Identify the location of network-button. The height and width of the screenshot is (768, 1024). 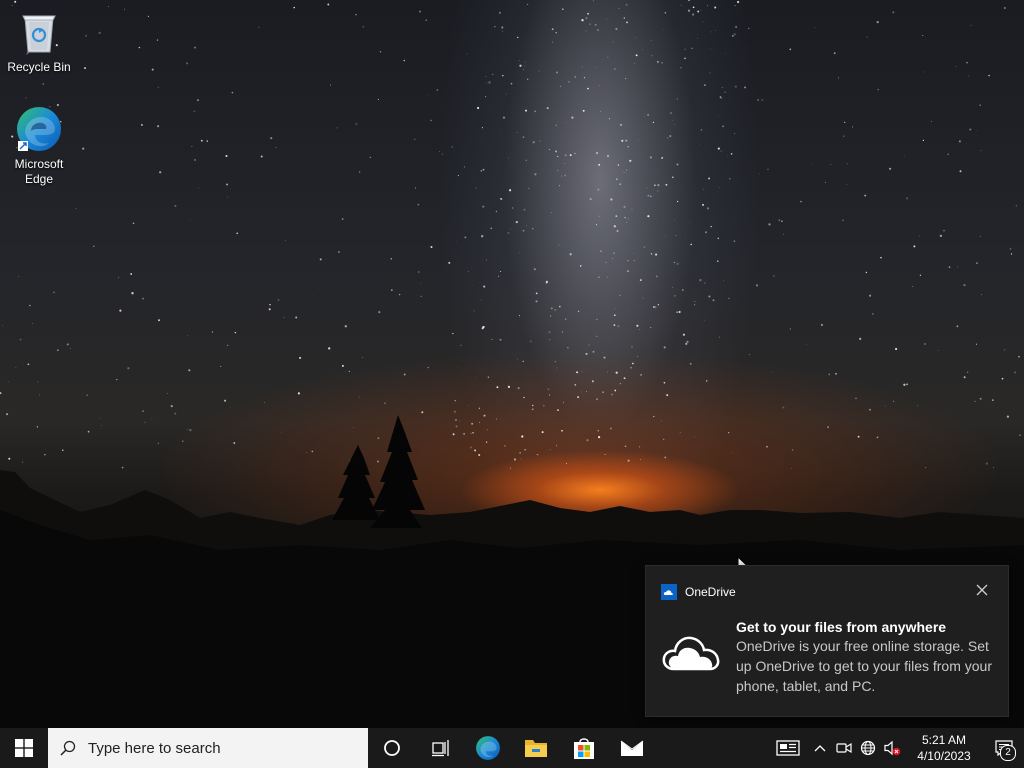
(868, 748).